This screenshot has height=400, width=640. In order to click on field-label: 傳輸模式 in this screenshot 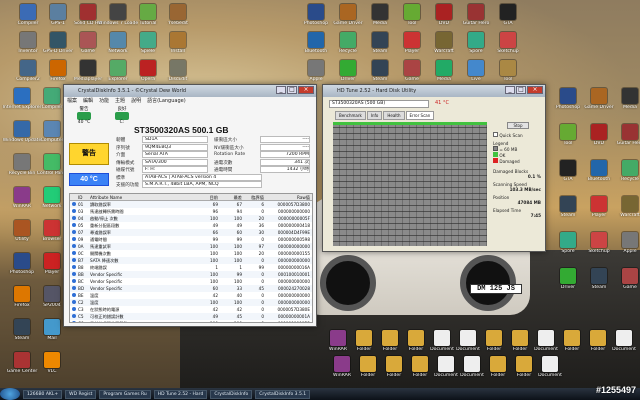, I will do `click(125, 163)`.